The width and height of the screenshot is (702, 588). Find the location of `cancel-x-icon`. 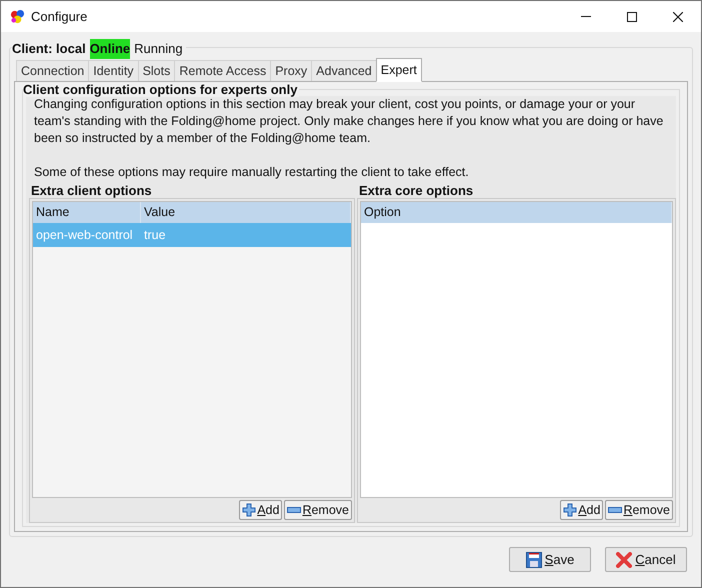

cancel-x-icon is located at coordinates (624, 560).